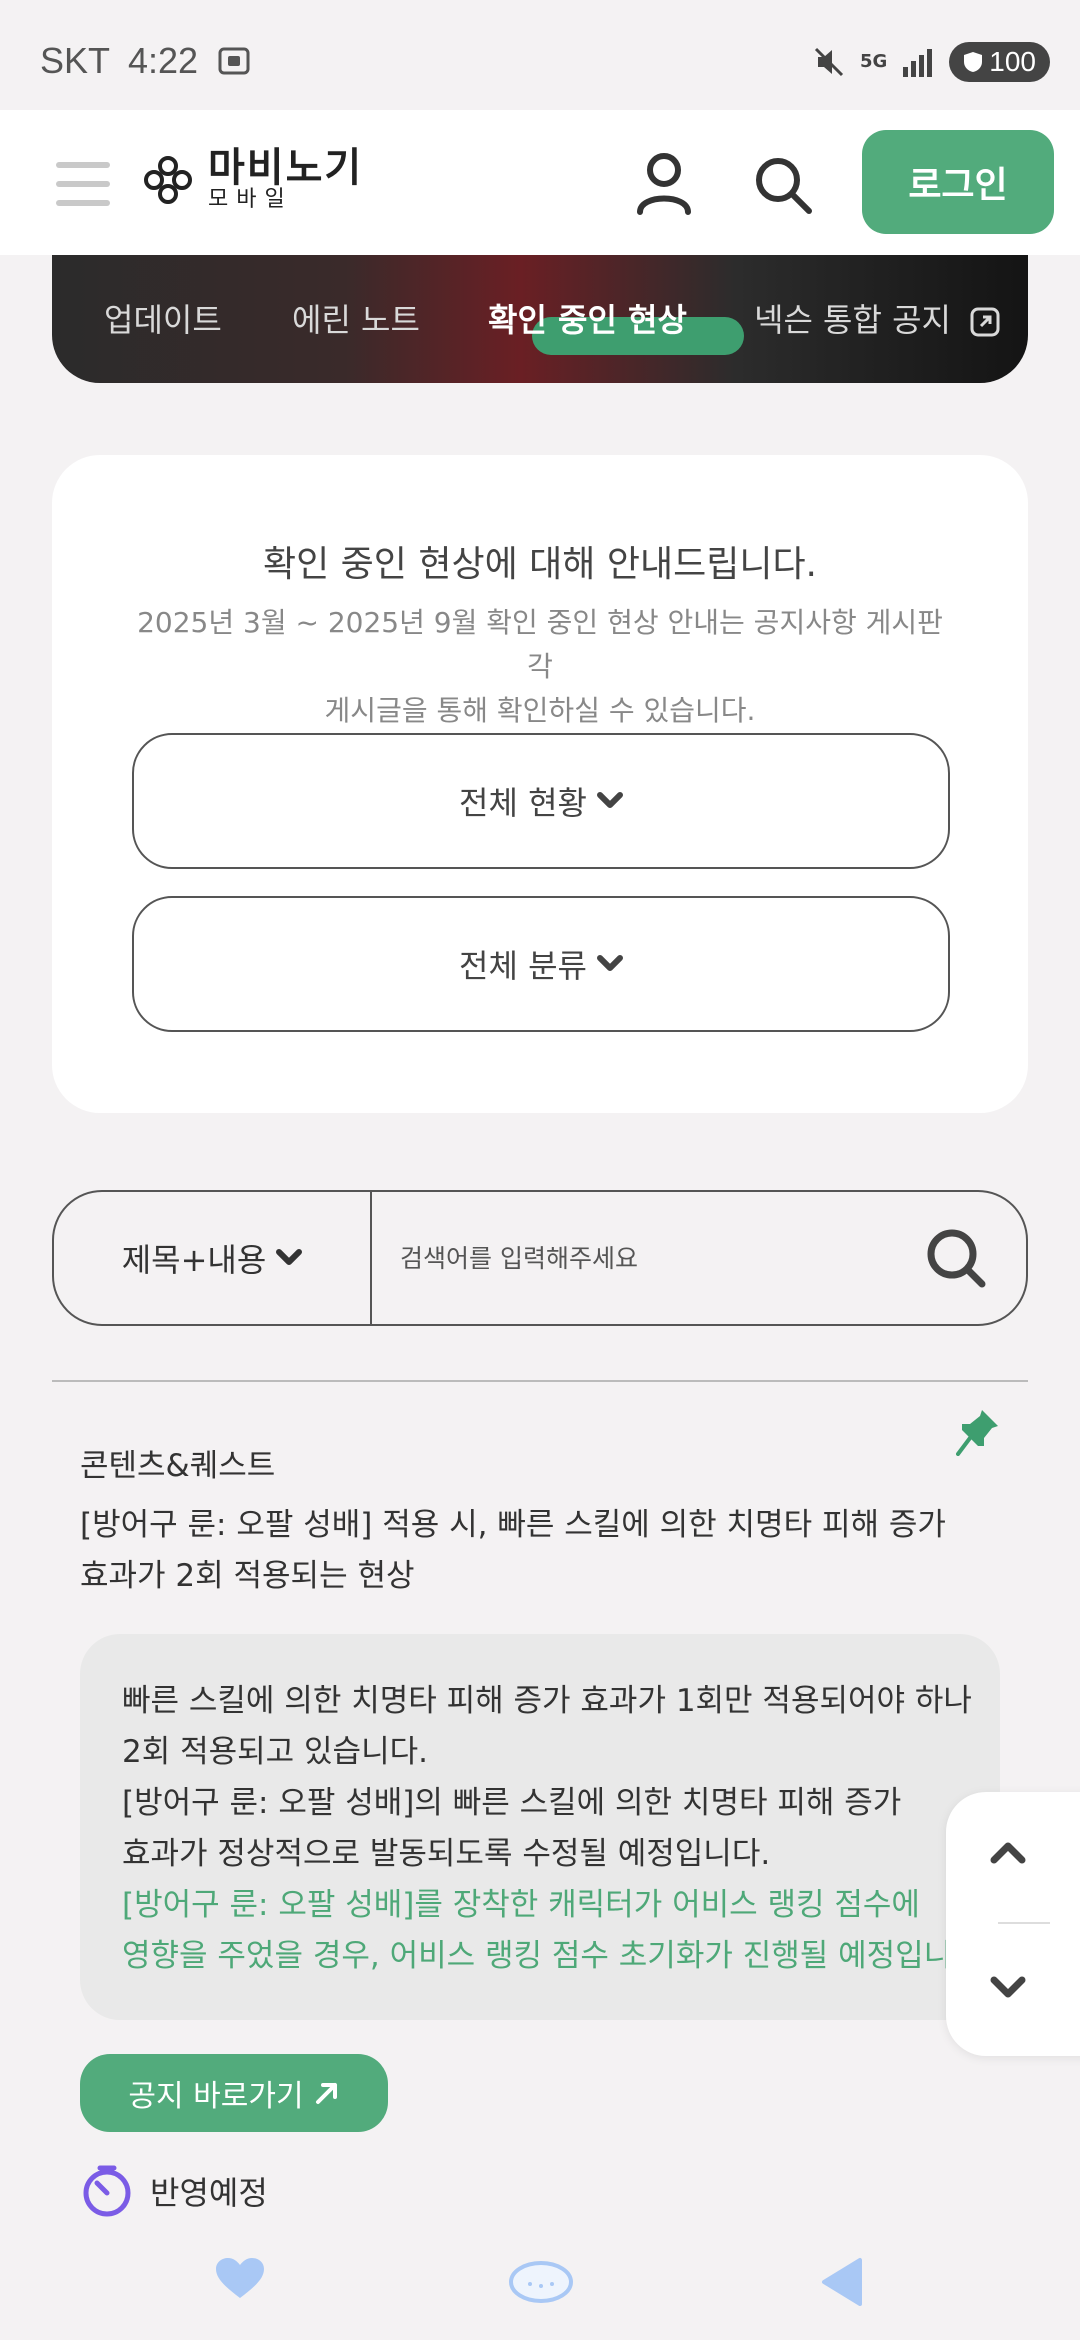  I want to click on external-link-icon, so click(985, 322).